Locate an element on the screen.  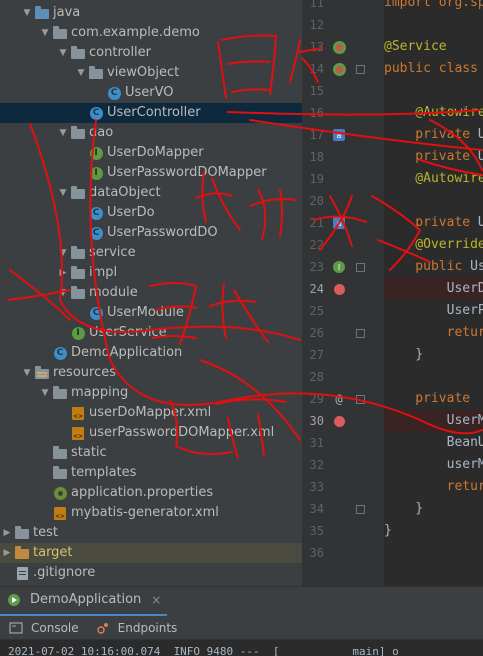
code-line: private Us is located at coordinates (433, 399).